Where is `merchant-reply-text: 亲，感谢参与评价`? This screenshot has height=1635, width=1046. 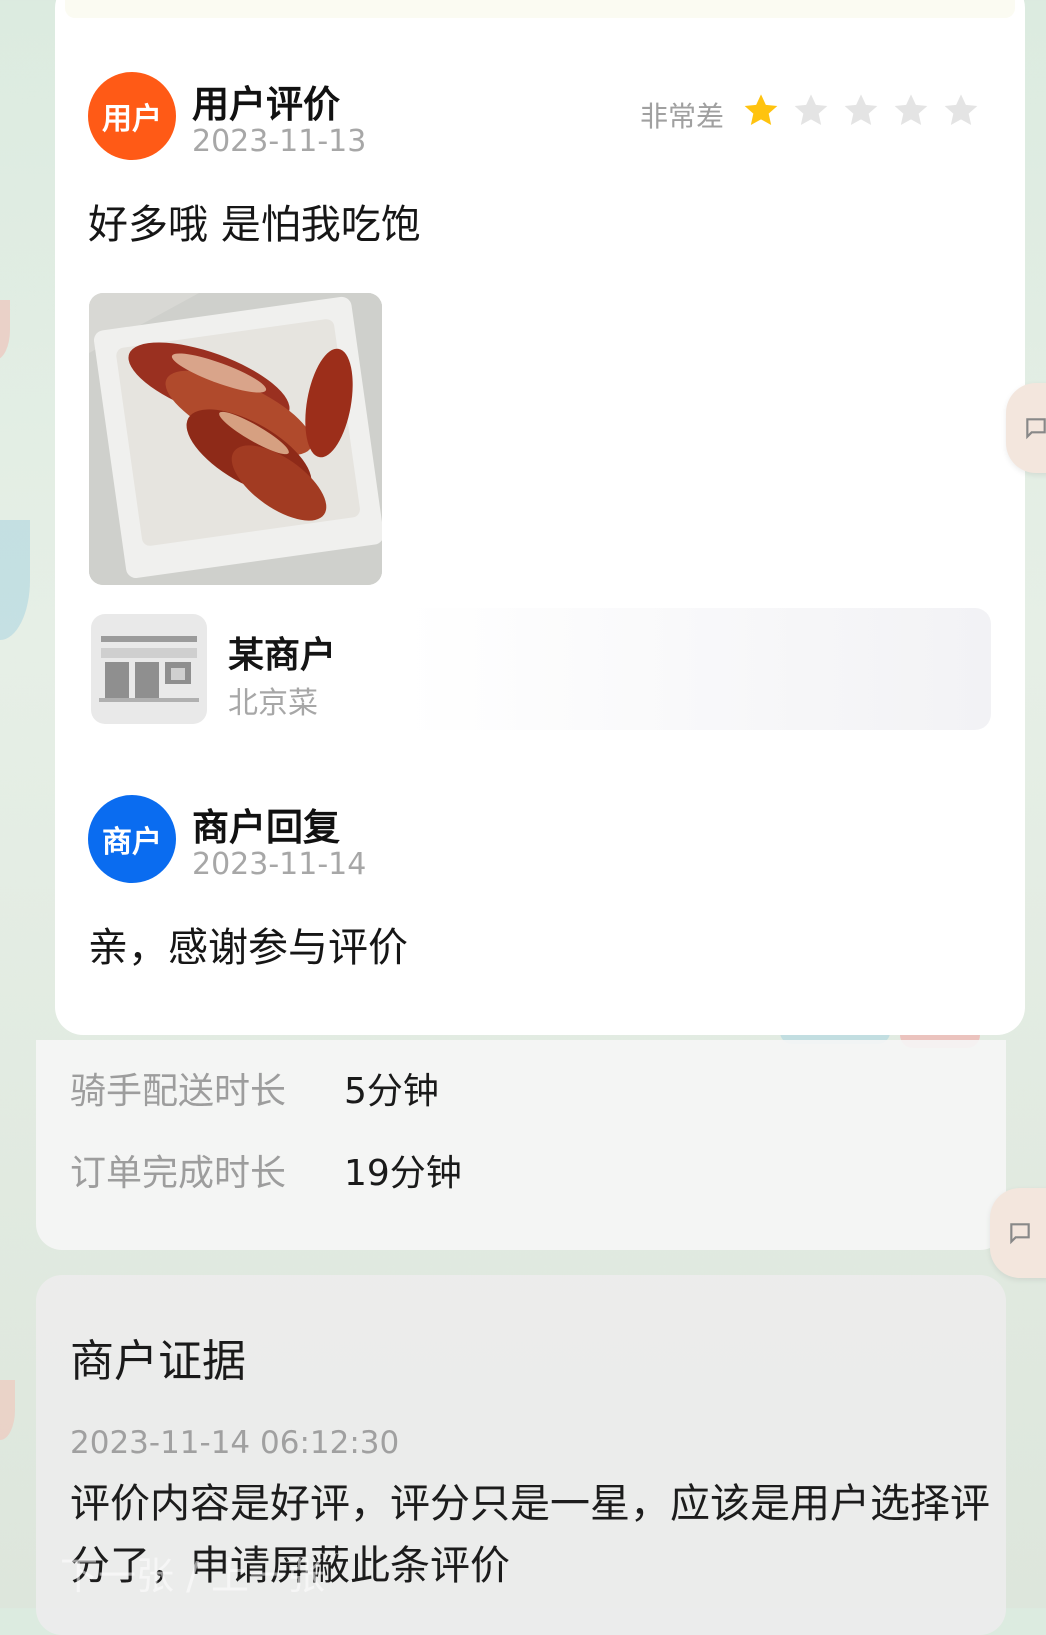
merchant-reply-text: 亲，感谢参与评价 is located at coordinates (248, 948).